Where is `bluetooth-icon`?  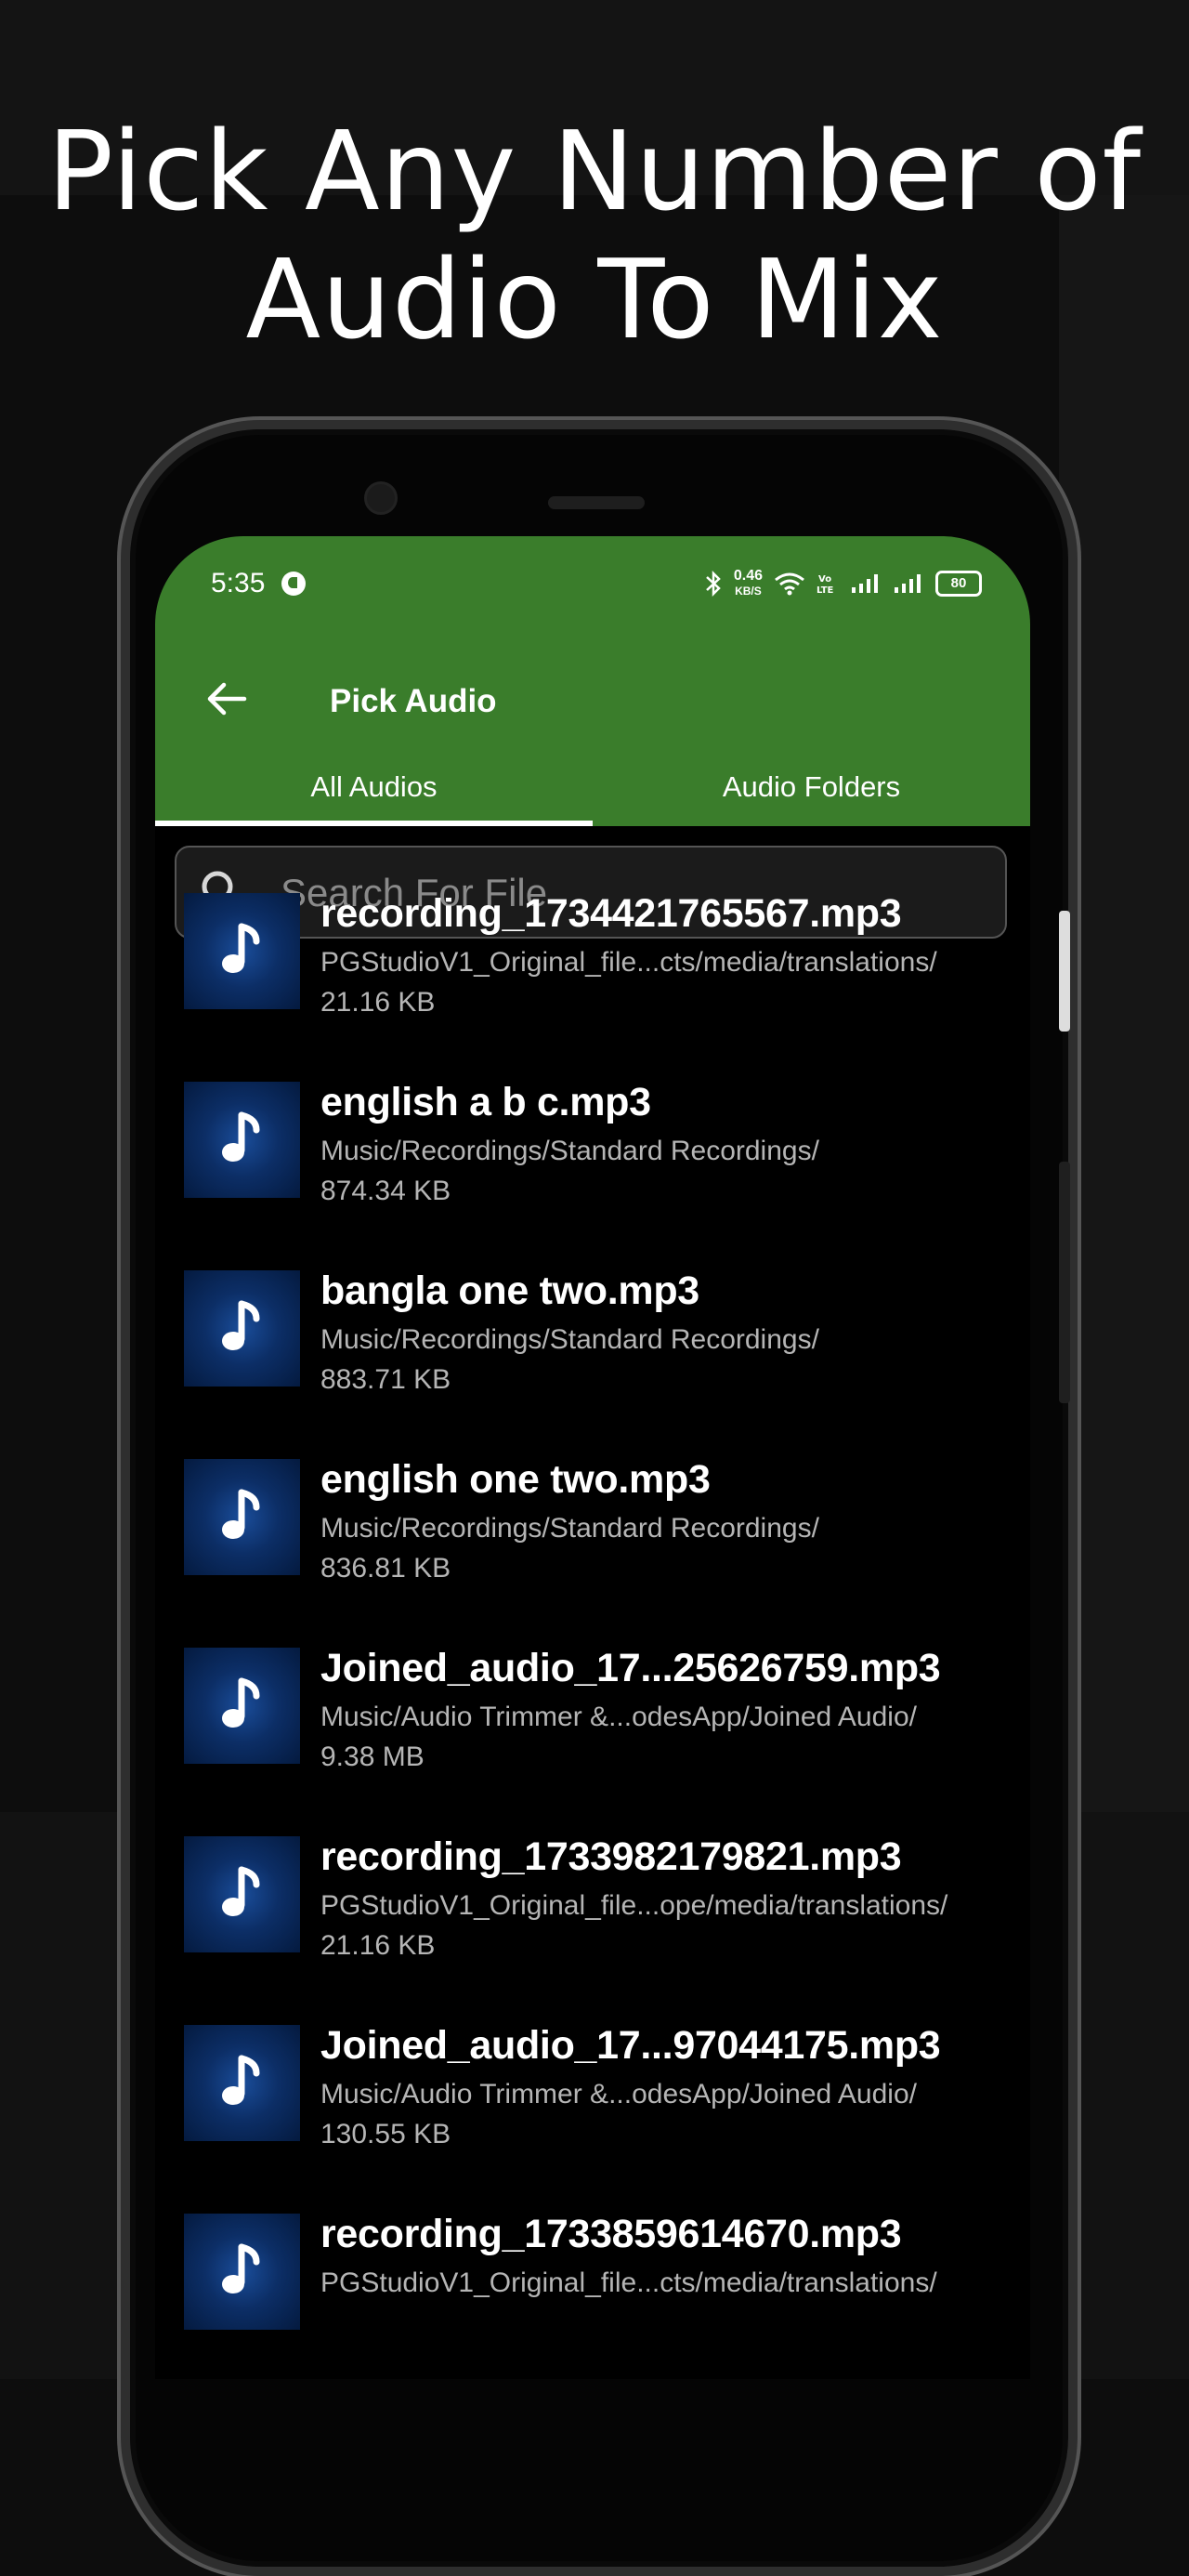
bluetooth-icon is located at coordinates (714, 584).